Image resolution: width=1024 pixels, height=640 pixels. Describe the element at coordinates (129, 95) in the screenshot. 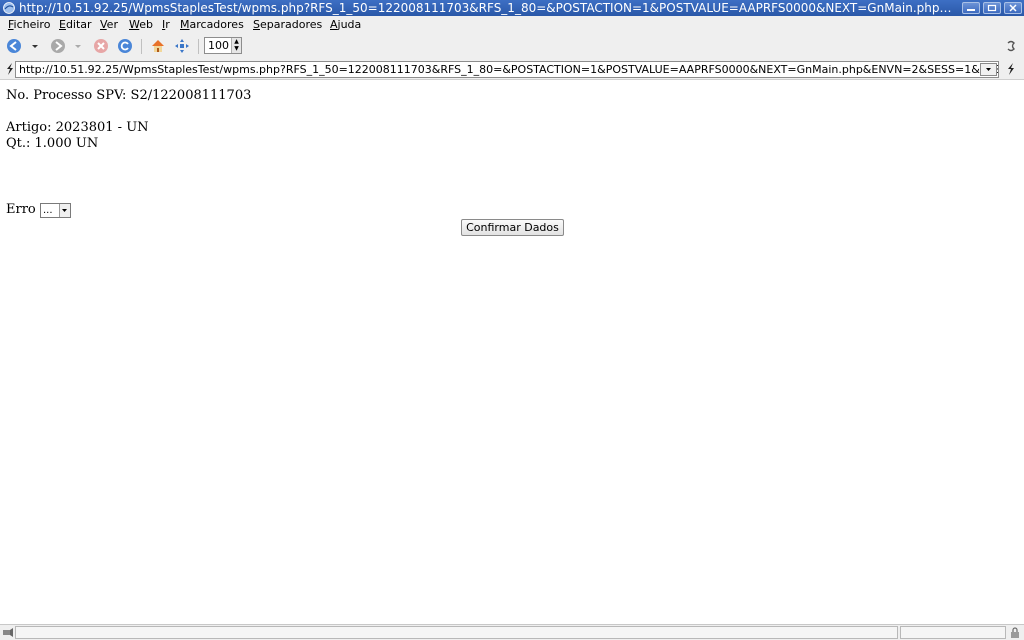

I see `processo-text: No. Processo SPV: S2/122008111703` at that location.